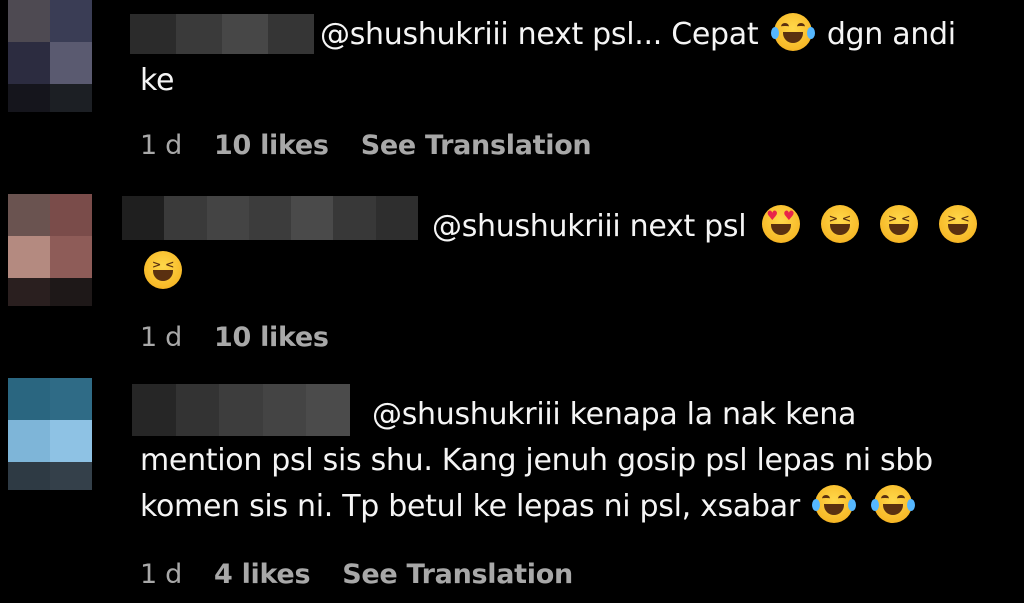 The image size is (1024, 603). I want to click on comment-line-1b: dgn andi, so click(891, 34).